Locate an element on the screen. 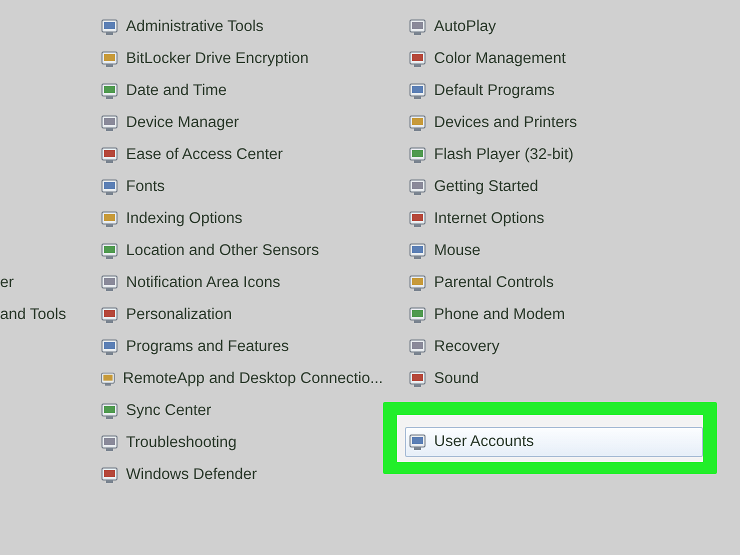  control-panel-item: BitLocker Drive Encryption is located at coordinates (241, 59).